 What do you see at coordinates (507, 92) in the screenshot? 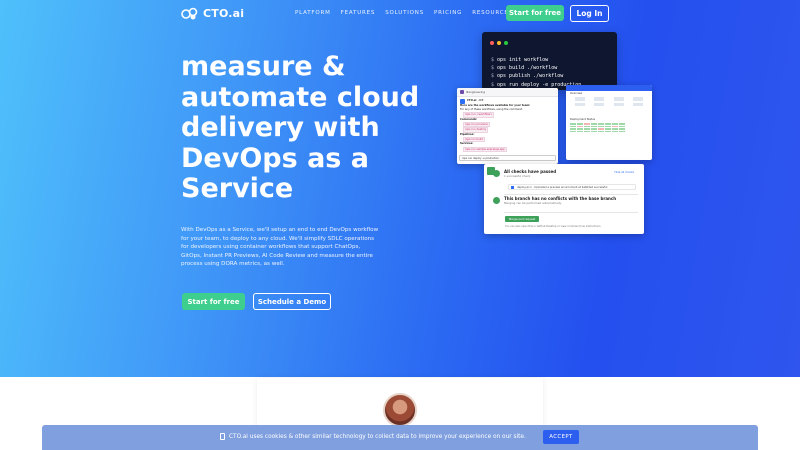
I see `chat-header: #engineering` at bounding box center [507, 92].